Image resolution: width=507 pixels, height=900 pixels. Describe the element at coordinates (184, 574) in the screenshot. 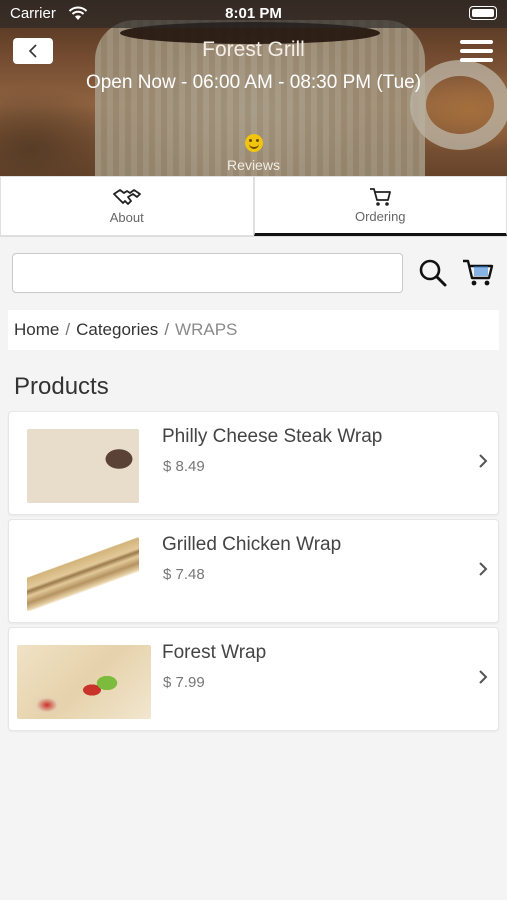

I see `product-price: $ 7.48` at that location.